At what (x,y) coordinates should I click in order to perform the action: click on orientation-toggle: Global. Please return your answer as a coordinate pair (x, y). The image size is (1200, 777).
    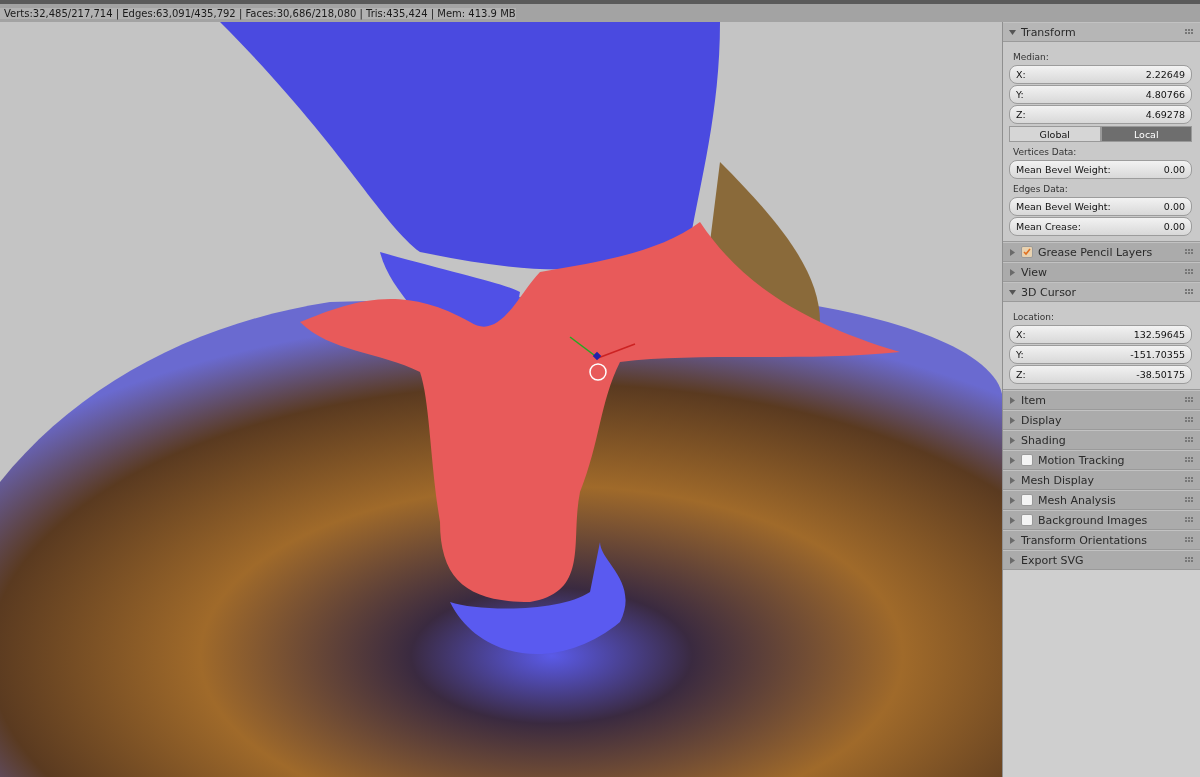
    Looking at the image, I should click on (1055, 134).